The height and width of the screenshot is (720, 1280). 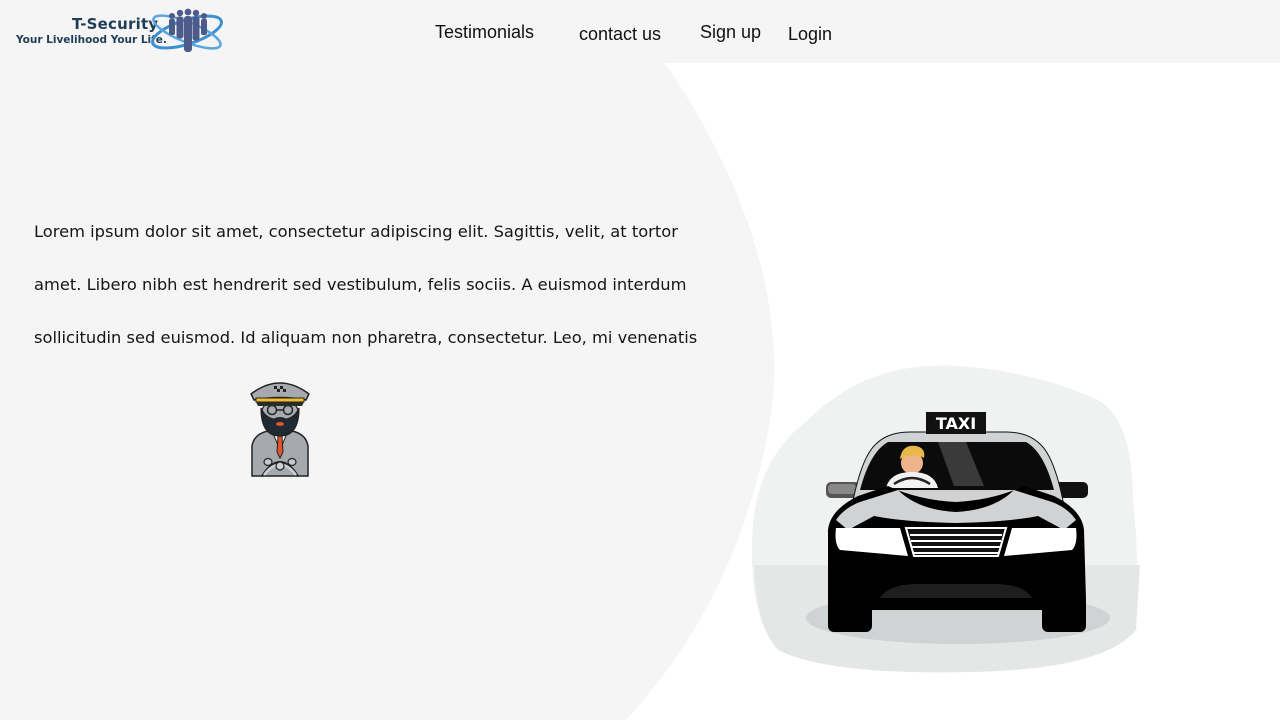 I want to click on brand-logo: T-Security Your Livelihood Your Life., so click(x=120, y=33).